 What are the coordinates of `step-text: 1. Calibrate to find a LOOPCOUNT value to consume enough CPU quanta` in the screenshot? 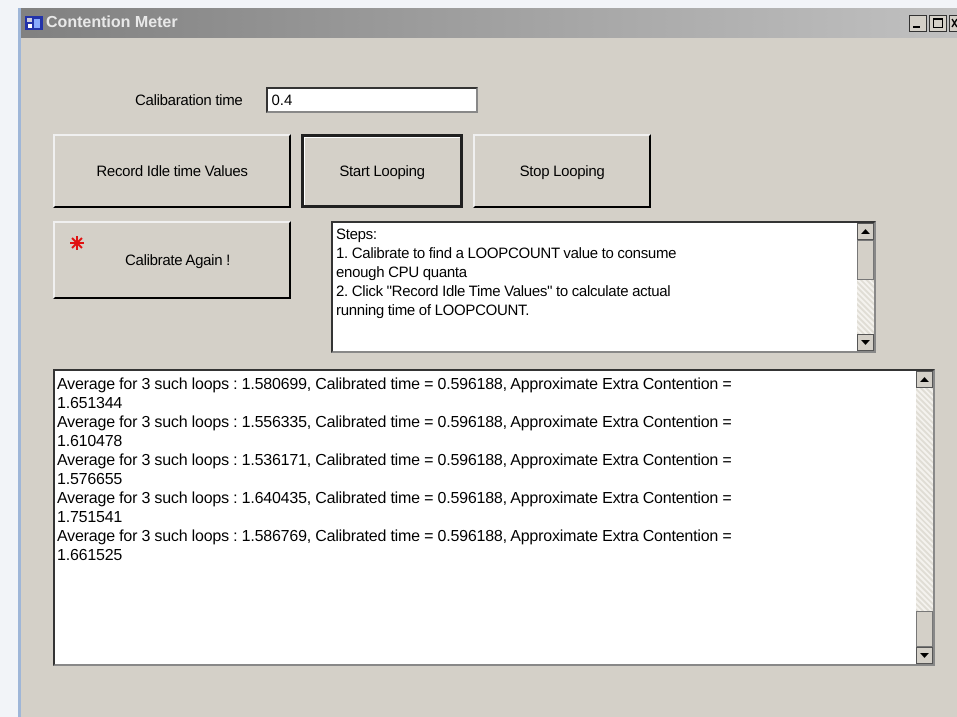 It's located at (507, 263).